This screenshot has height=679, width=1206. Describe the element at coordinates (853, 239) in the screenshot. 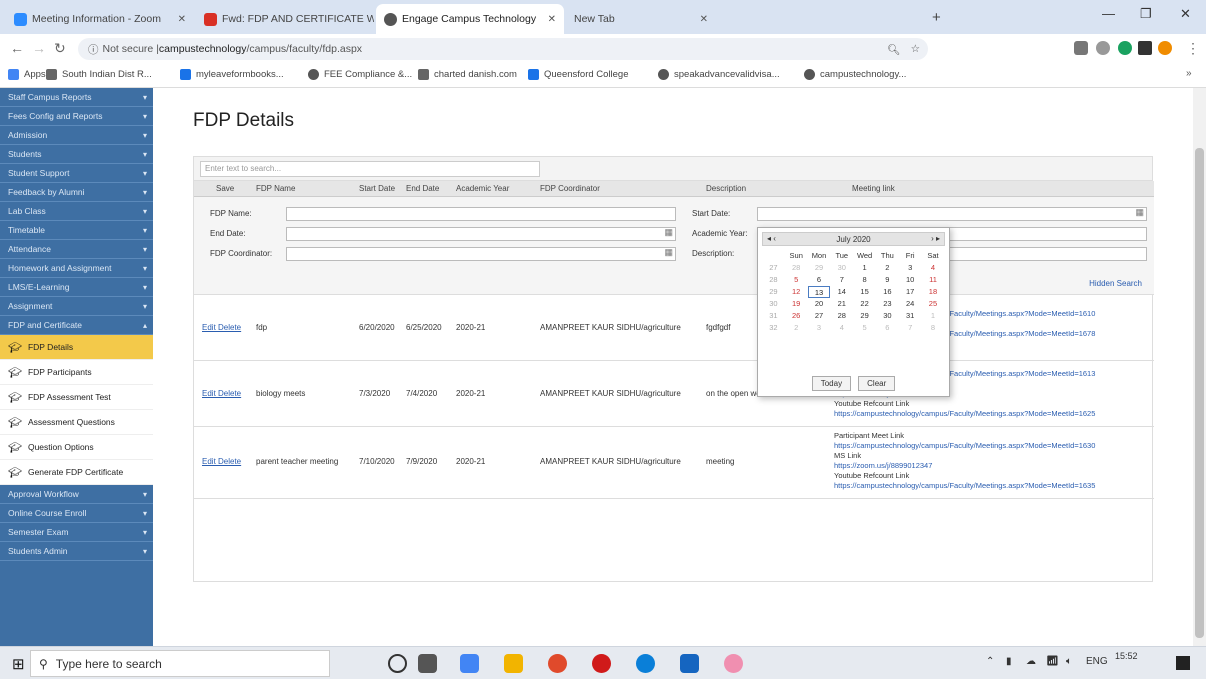

I see `date-picker-month-title: July 2020` at that location.